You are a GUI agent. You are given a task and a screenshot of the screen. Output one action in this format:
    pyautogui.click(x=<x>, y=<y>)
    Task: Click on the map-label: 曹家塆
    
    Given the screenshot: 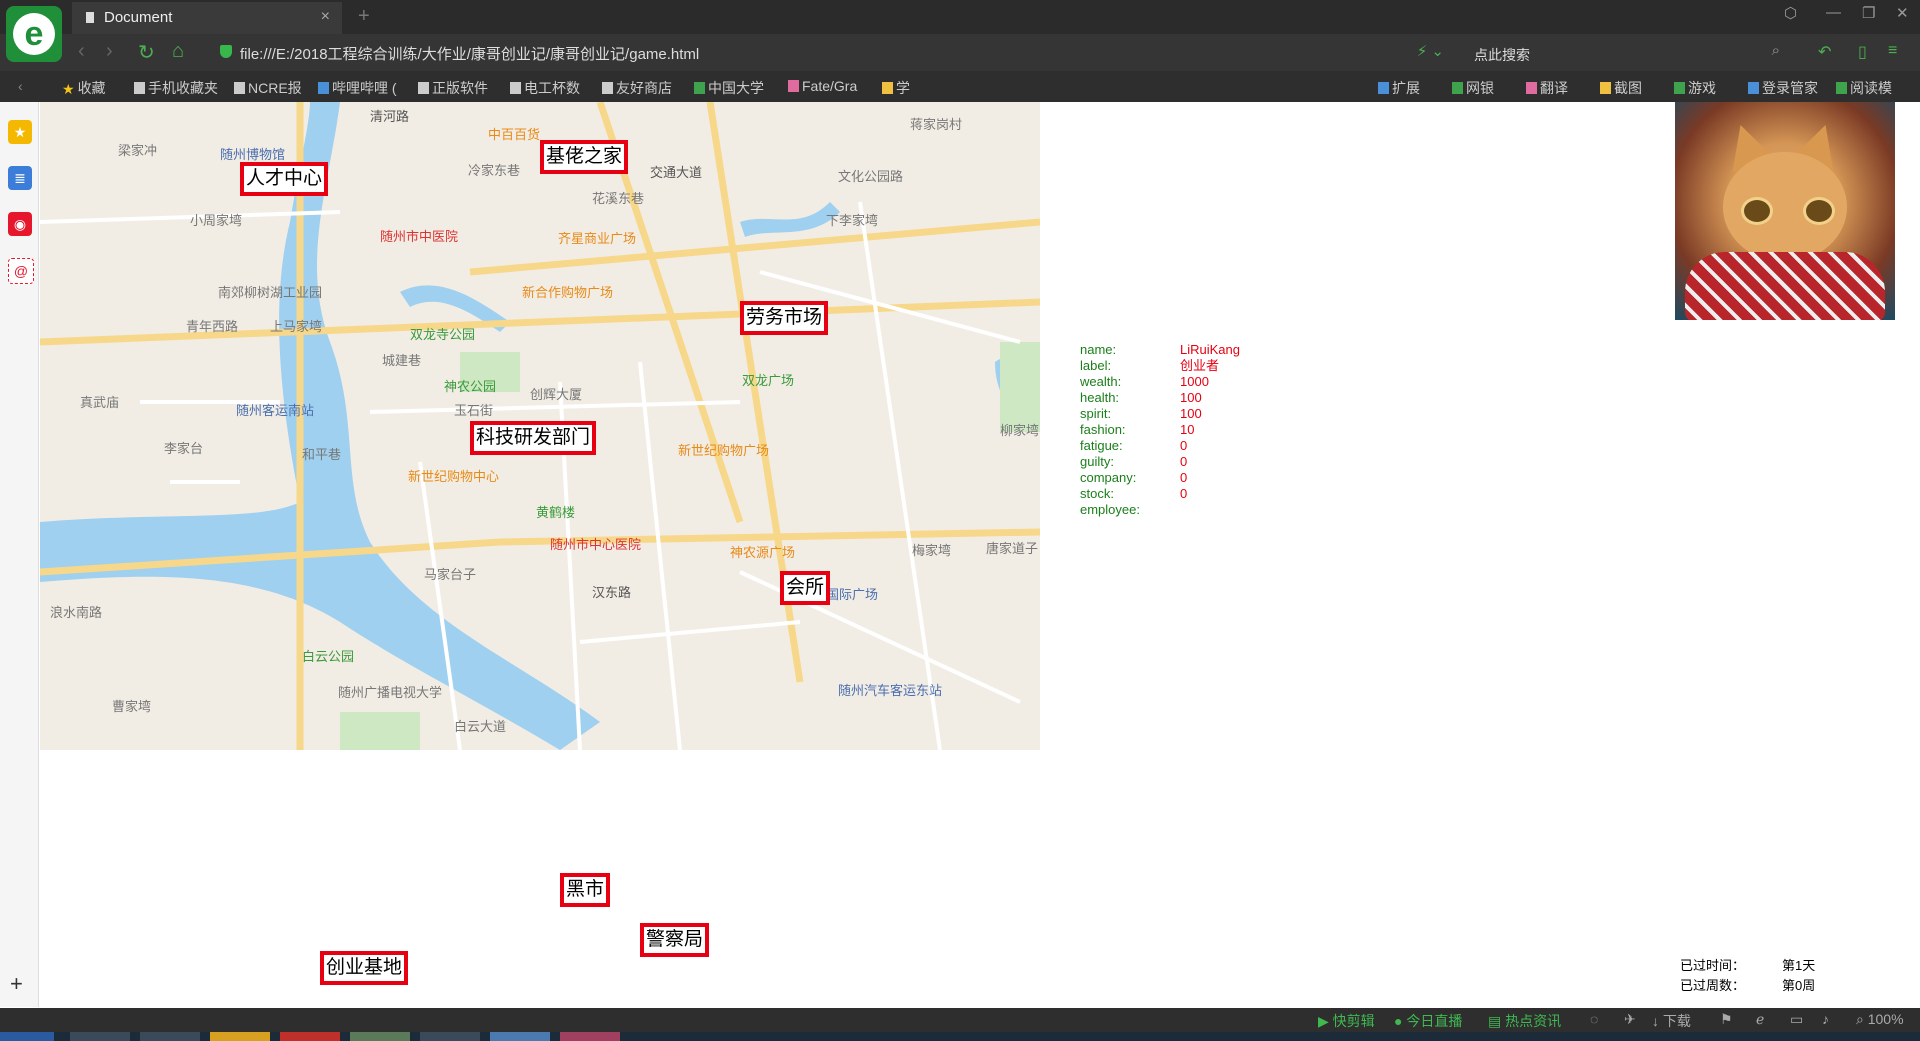 What is the action you would take?
    pyautogui.click(x=132, y=706)
    